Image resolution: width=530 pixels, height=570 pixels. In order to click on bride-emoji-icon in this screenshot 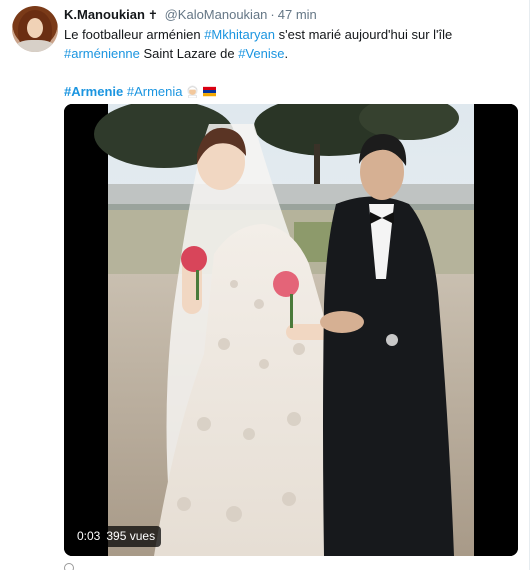, I will do `click(192, 91)`.